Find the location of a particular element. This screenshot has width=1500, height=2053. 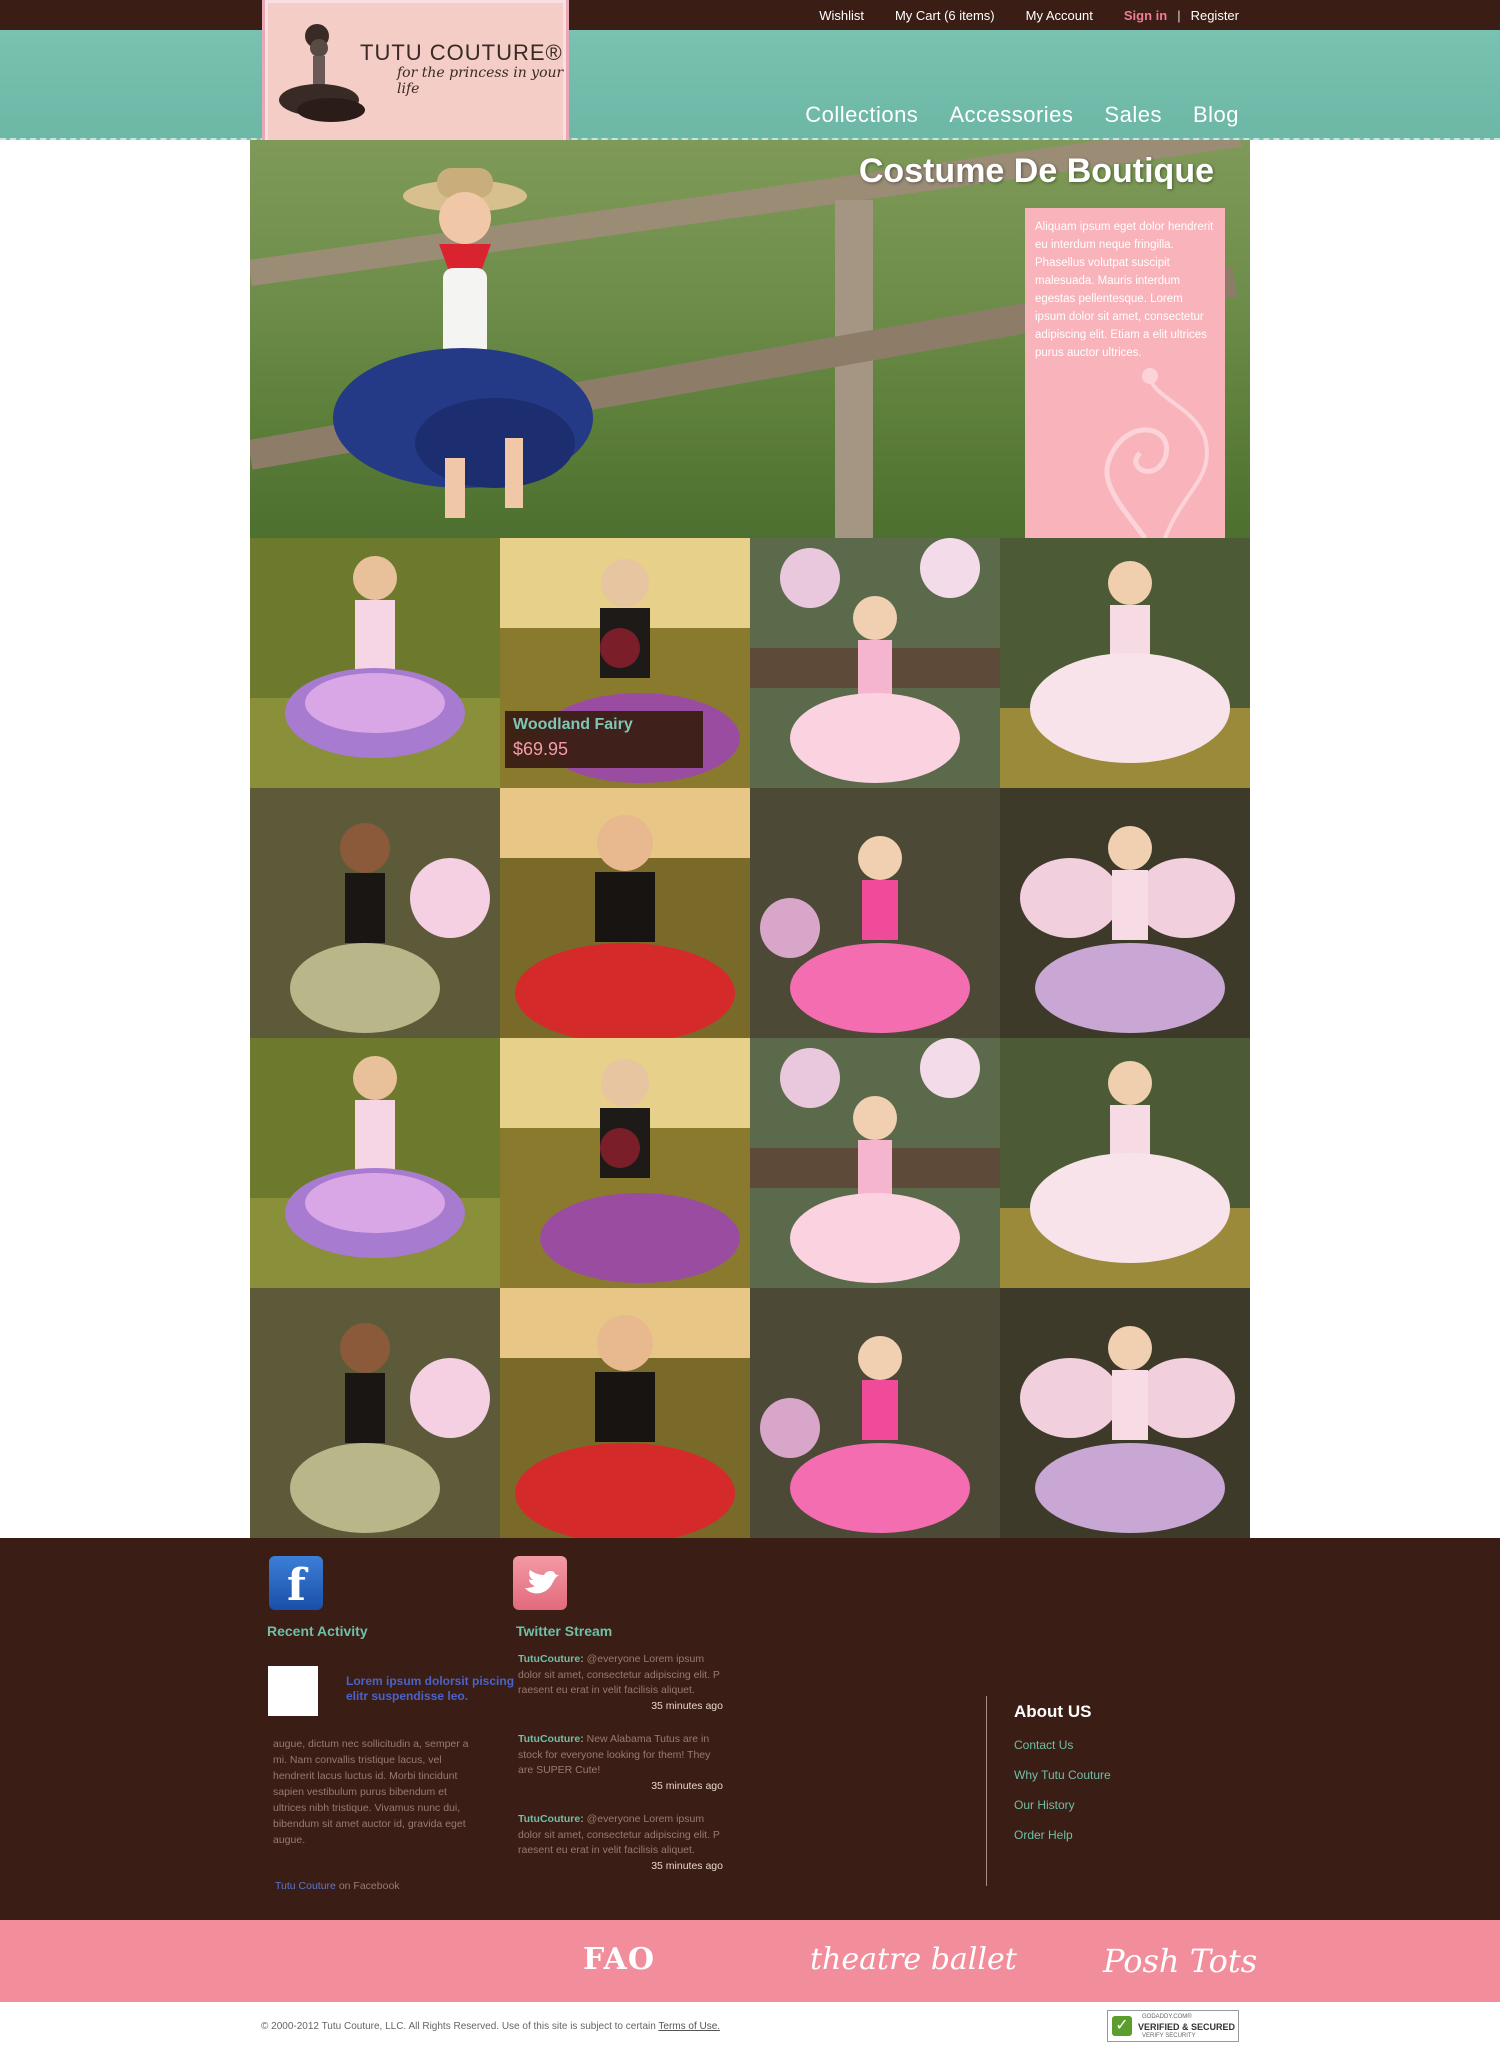

seal-line-3: VERIFY SECURITY is located at coordinates (1169, 2036).